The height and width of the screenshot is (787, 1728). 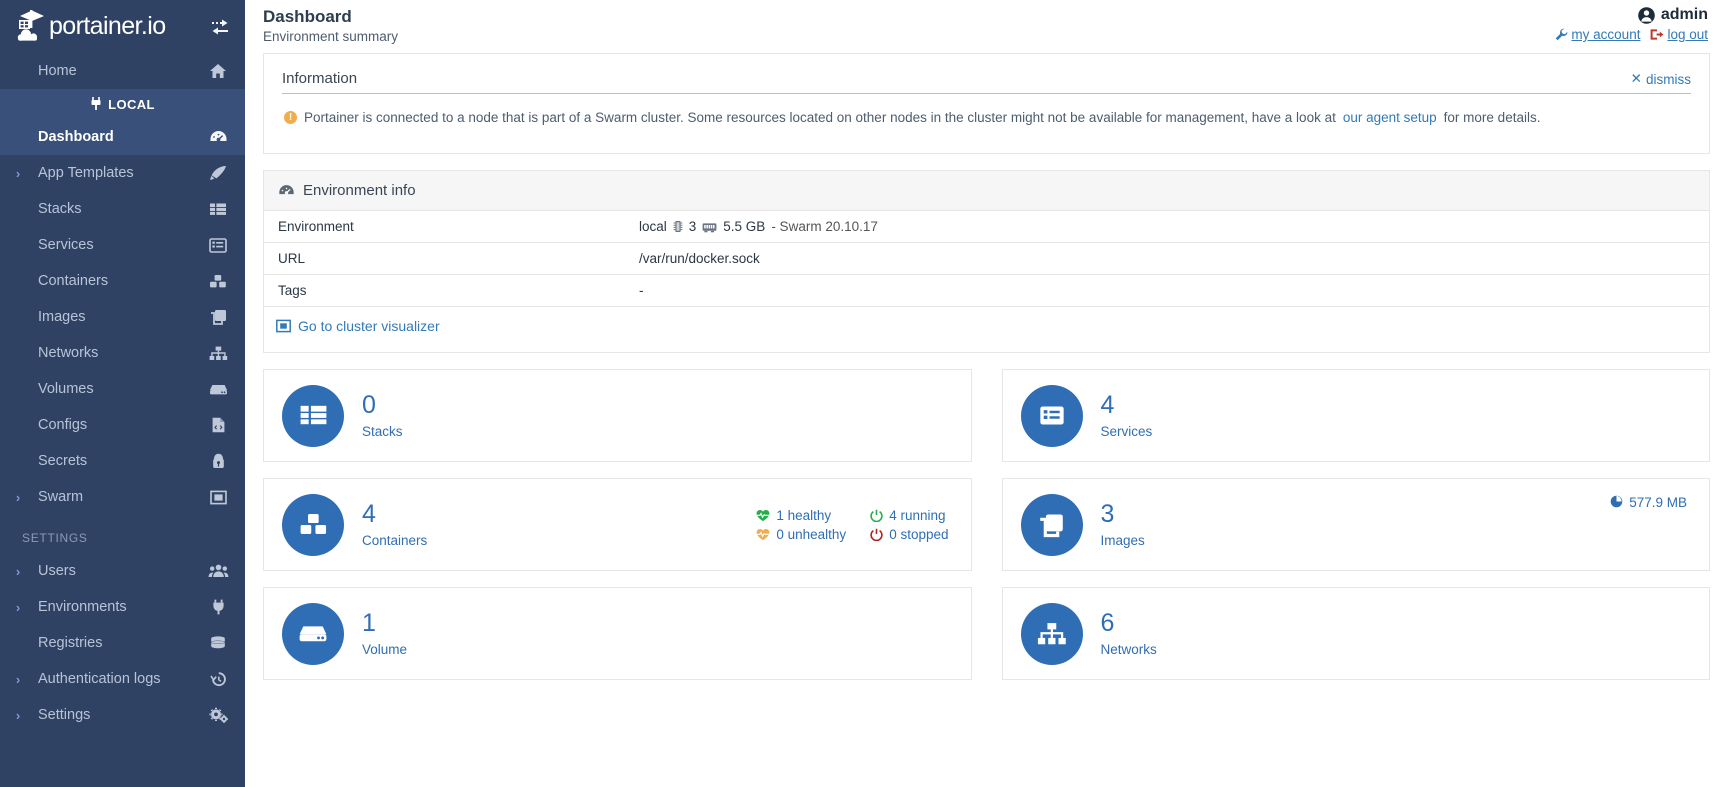 I want to click on brand-left: portainer.io, so click(x=91, y=27).